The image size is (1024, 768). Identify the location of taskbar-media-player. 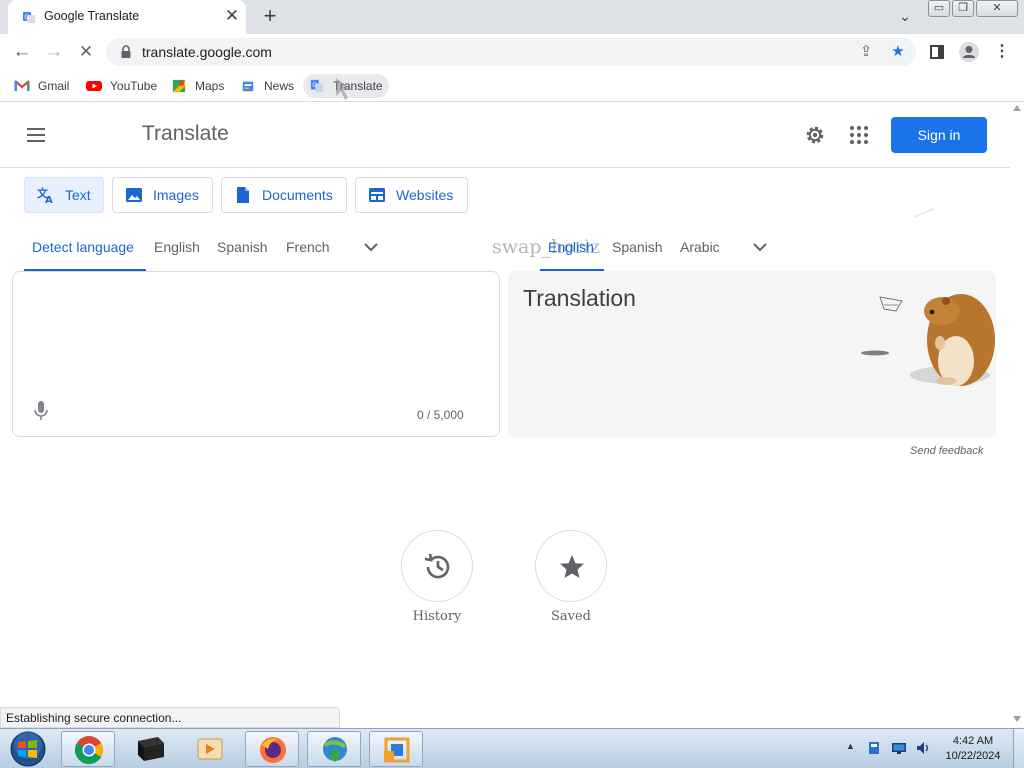
(210, 749).